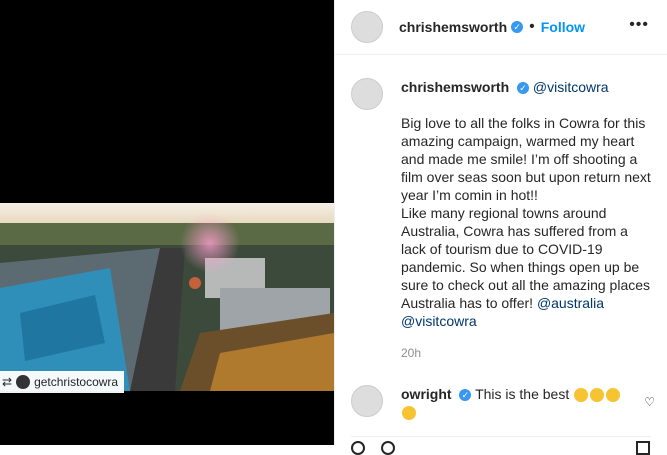 The width and height of the screenshot is (667, 455). I want to click on comment-icon, so click(388, 448).